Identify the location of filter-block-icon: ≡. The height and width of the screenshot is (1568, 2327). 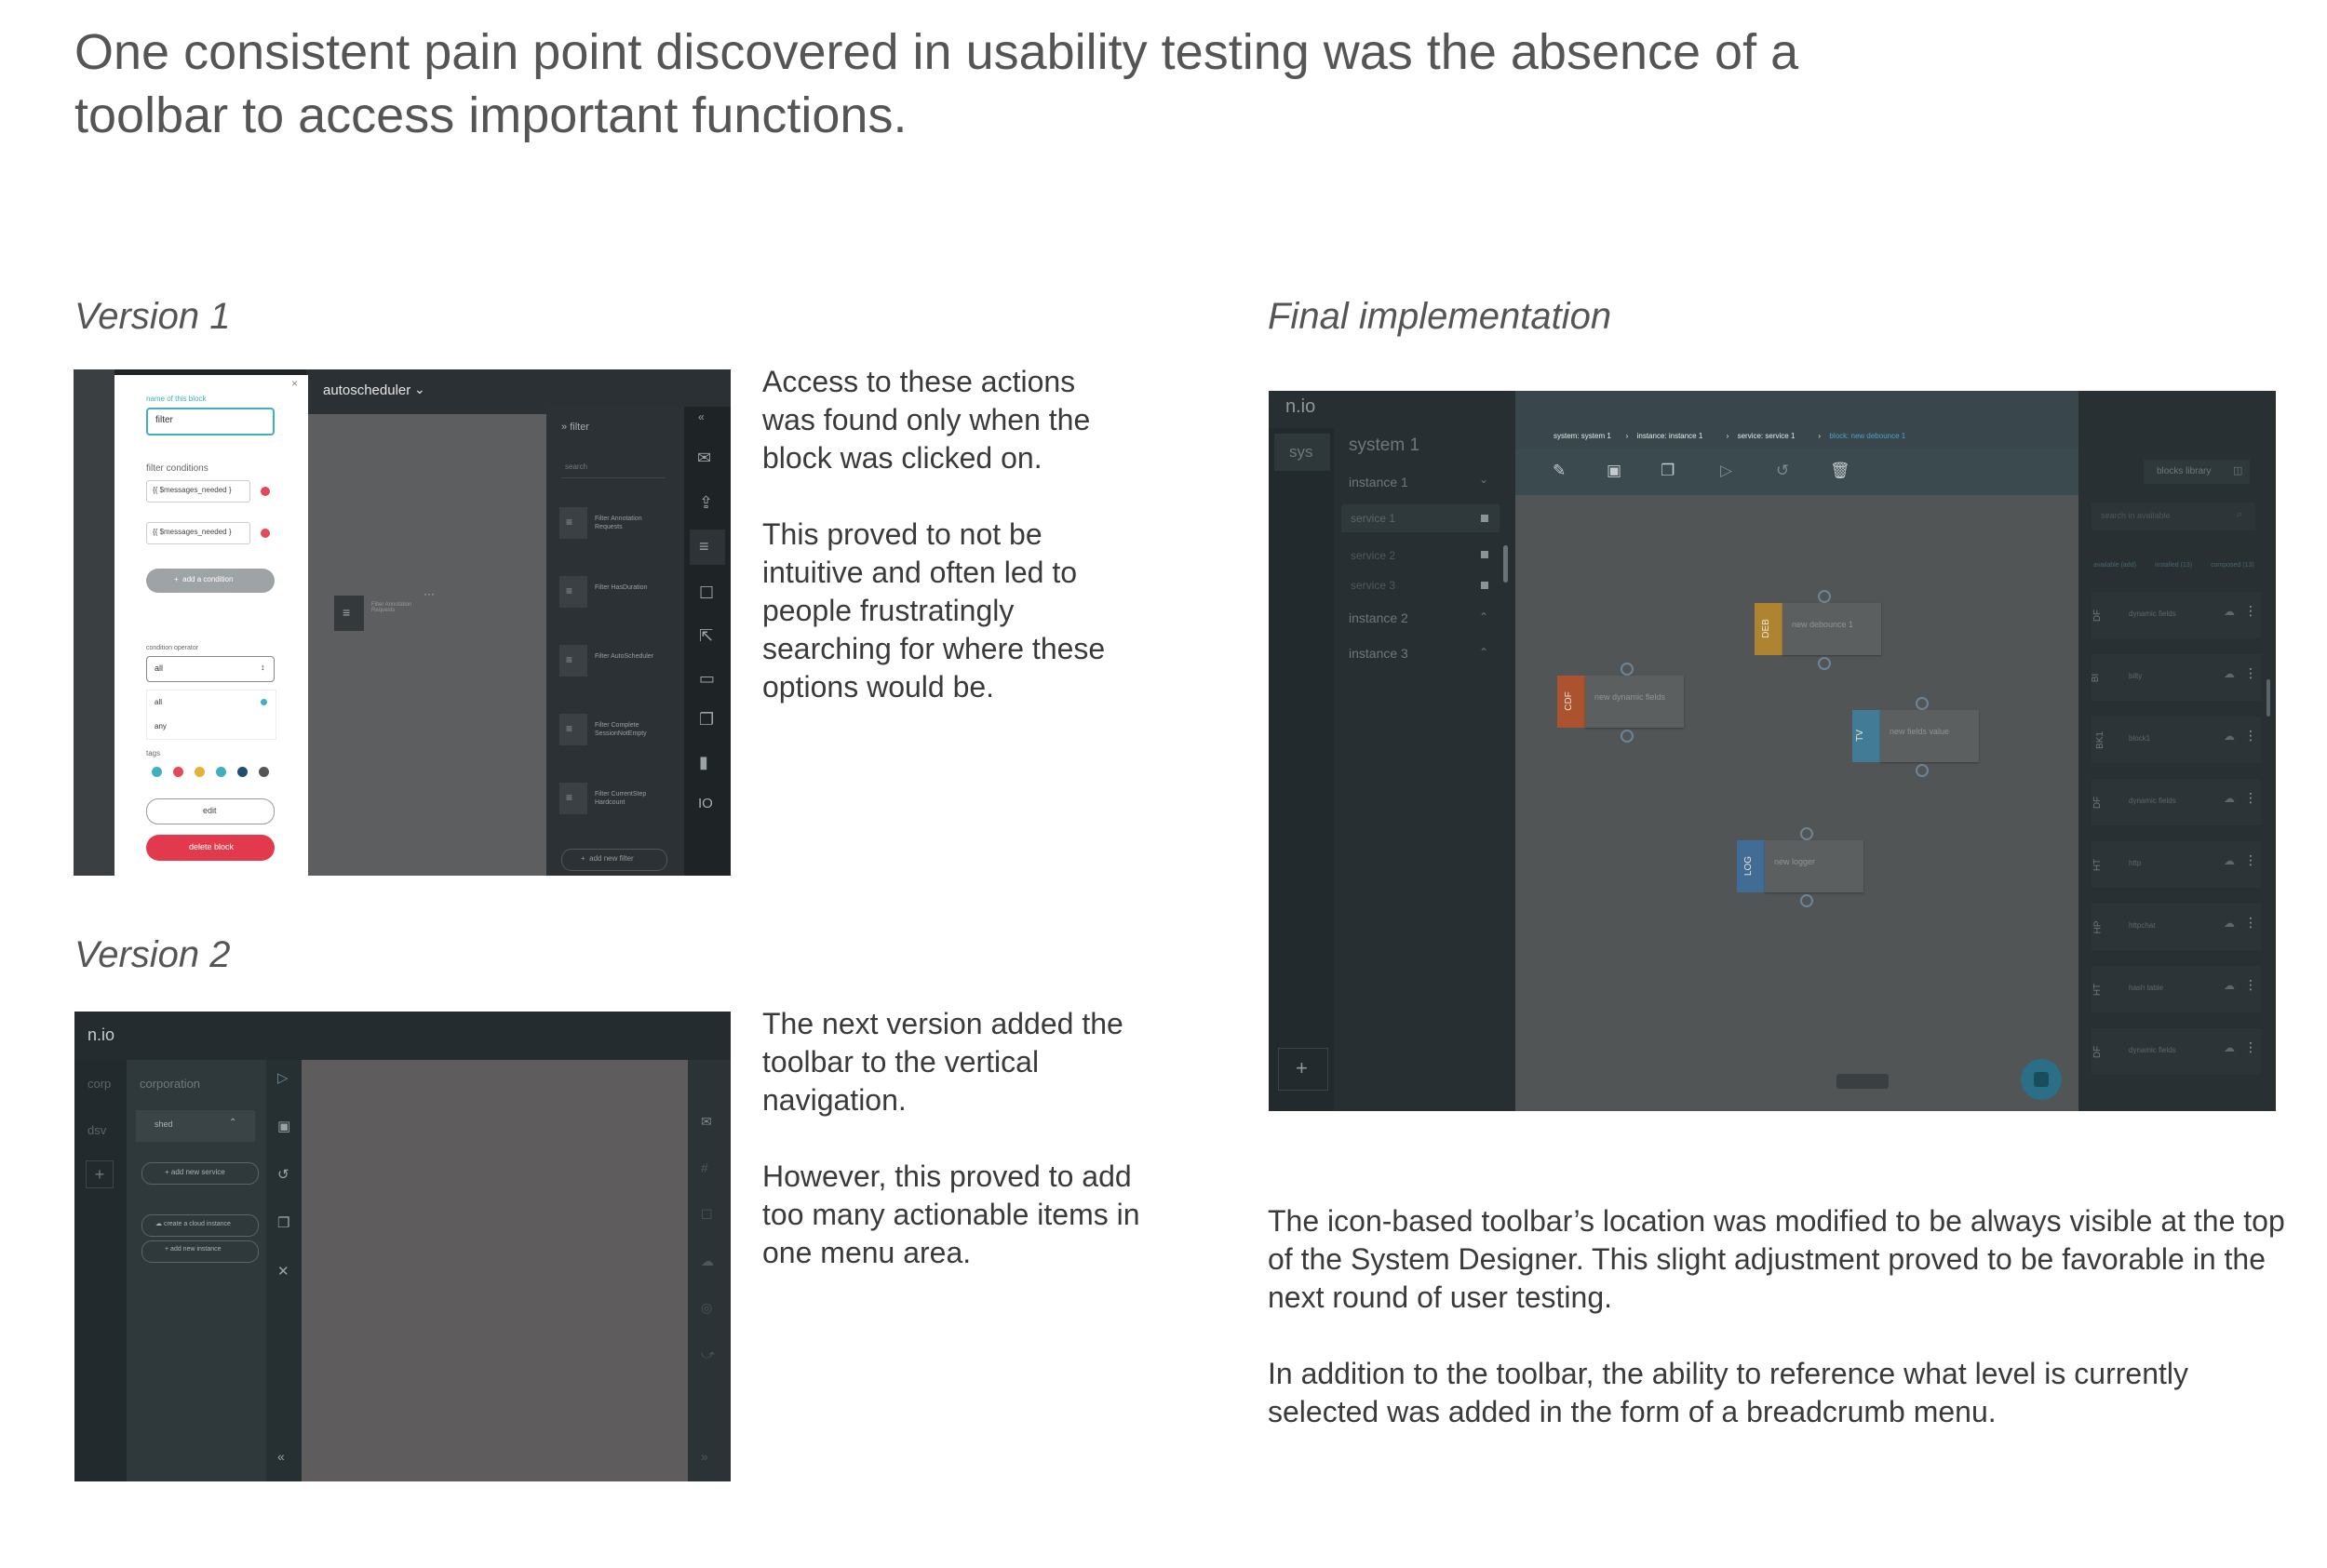
(349, 613).